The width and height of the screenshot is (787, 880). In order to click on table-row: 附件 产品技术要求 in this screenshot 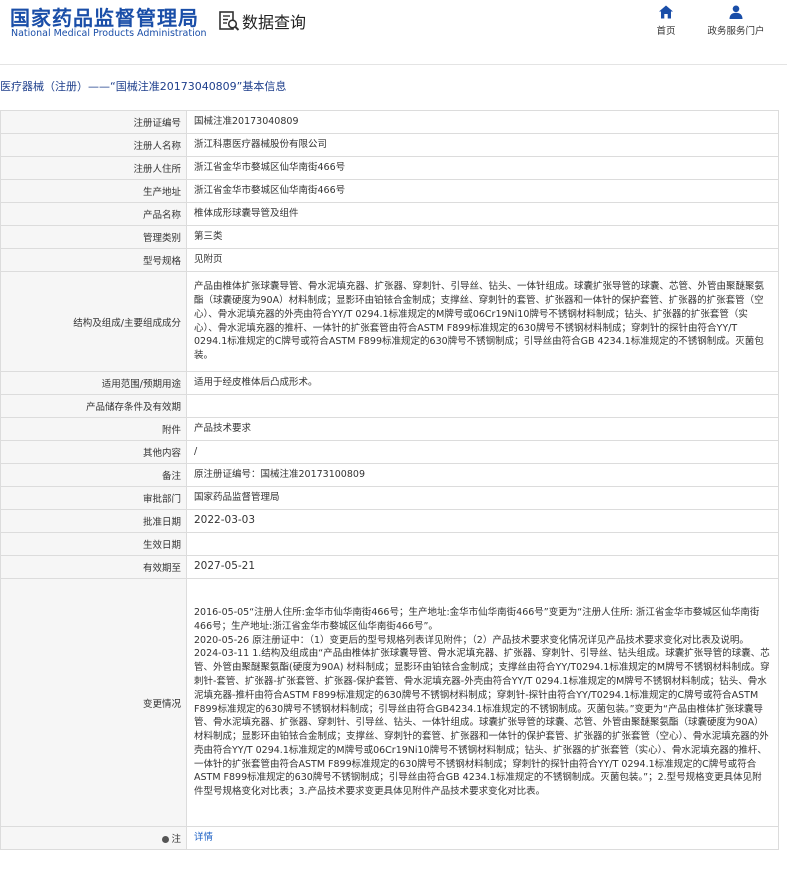, I will do `click(389, 429)`.